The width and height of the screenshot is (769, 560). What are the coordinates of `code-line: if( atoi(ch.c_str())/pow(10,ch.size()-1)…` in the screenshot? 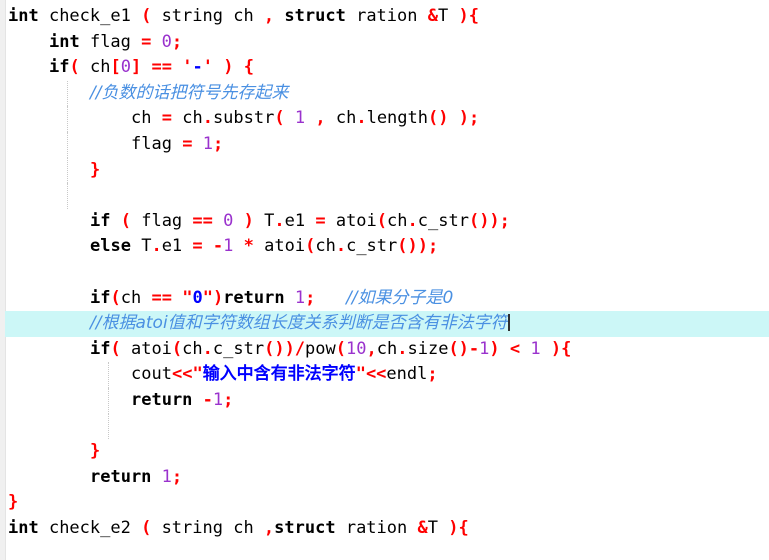 It's located at (387, 350).